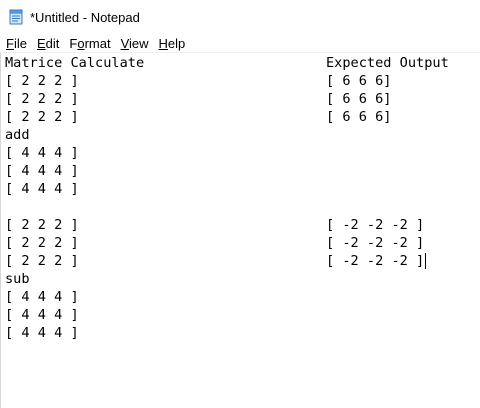  What do you see at coordinates (17, 279) in the screenshot?
I see `text-line-left: sub` at bounding box center [17, 279].